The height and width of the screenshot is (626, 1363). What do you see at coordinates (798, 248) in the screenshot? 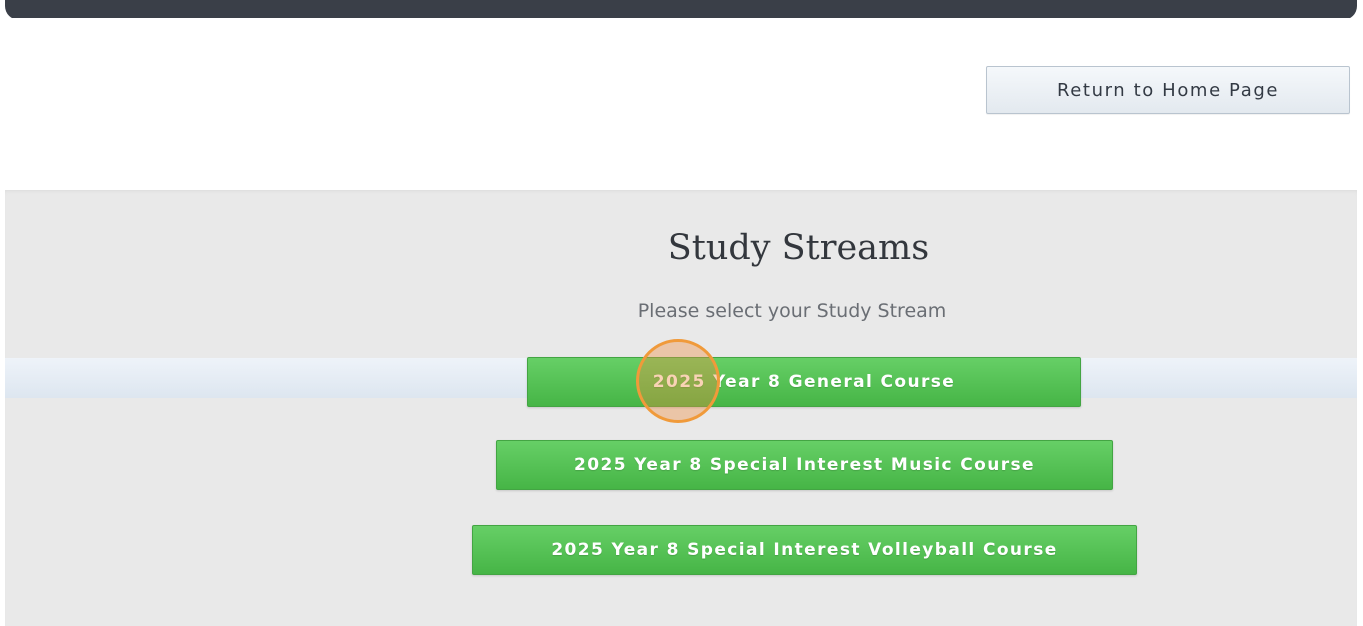
I see `page-title: Study Streams` at bounding box center [798, 248].